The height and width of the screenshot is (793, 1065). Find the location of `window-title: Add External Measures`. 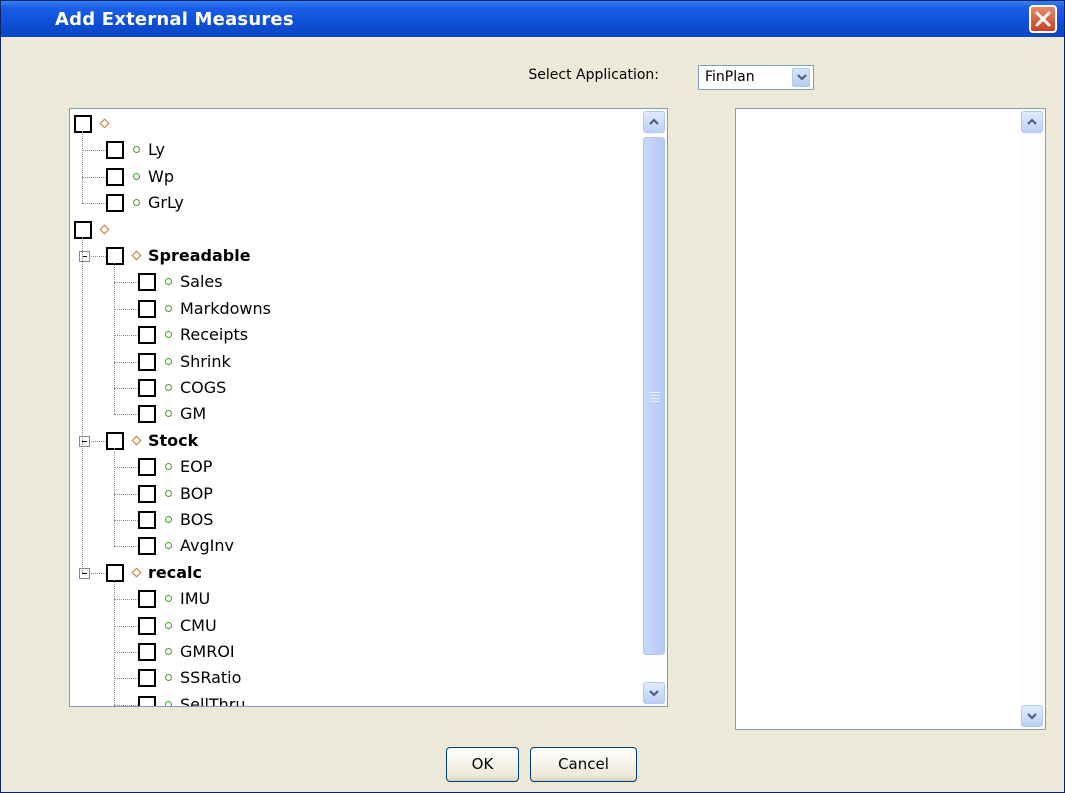

window-title: Add External Measures is located at coordinates (174, 19).